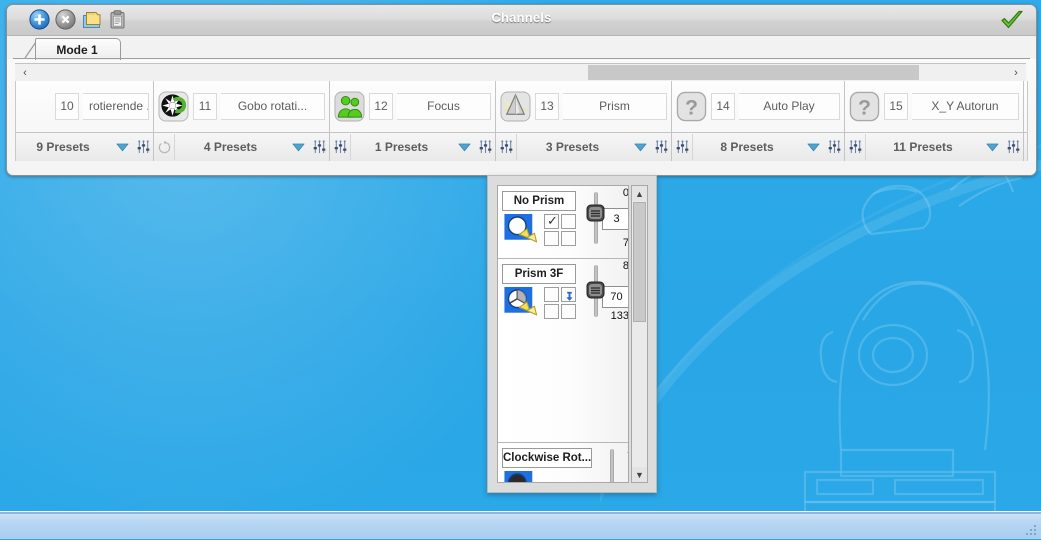 The width and height of the screenshot is (1041, 540). Describe the element at coordinates (401, 147) in the screenshot. I see `preset-count-label: 1 Presets` at that location.